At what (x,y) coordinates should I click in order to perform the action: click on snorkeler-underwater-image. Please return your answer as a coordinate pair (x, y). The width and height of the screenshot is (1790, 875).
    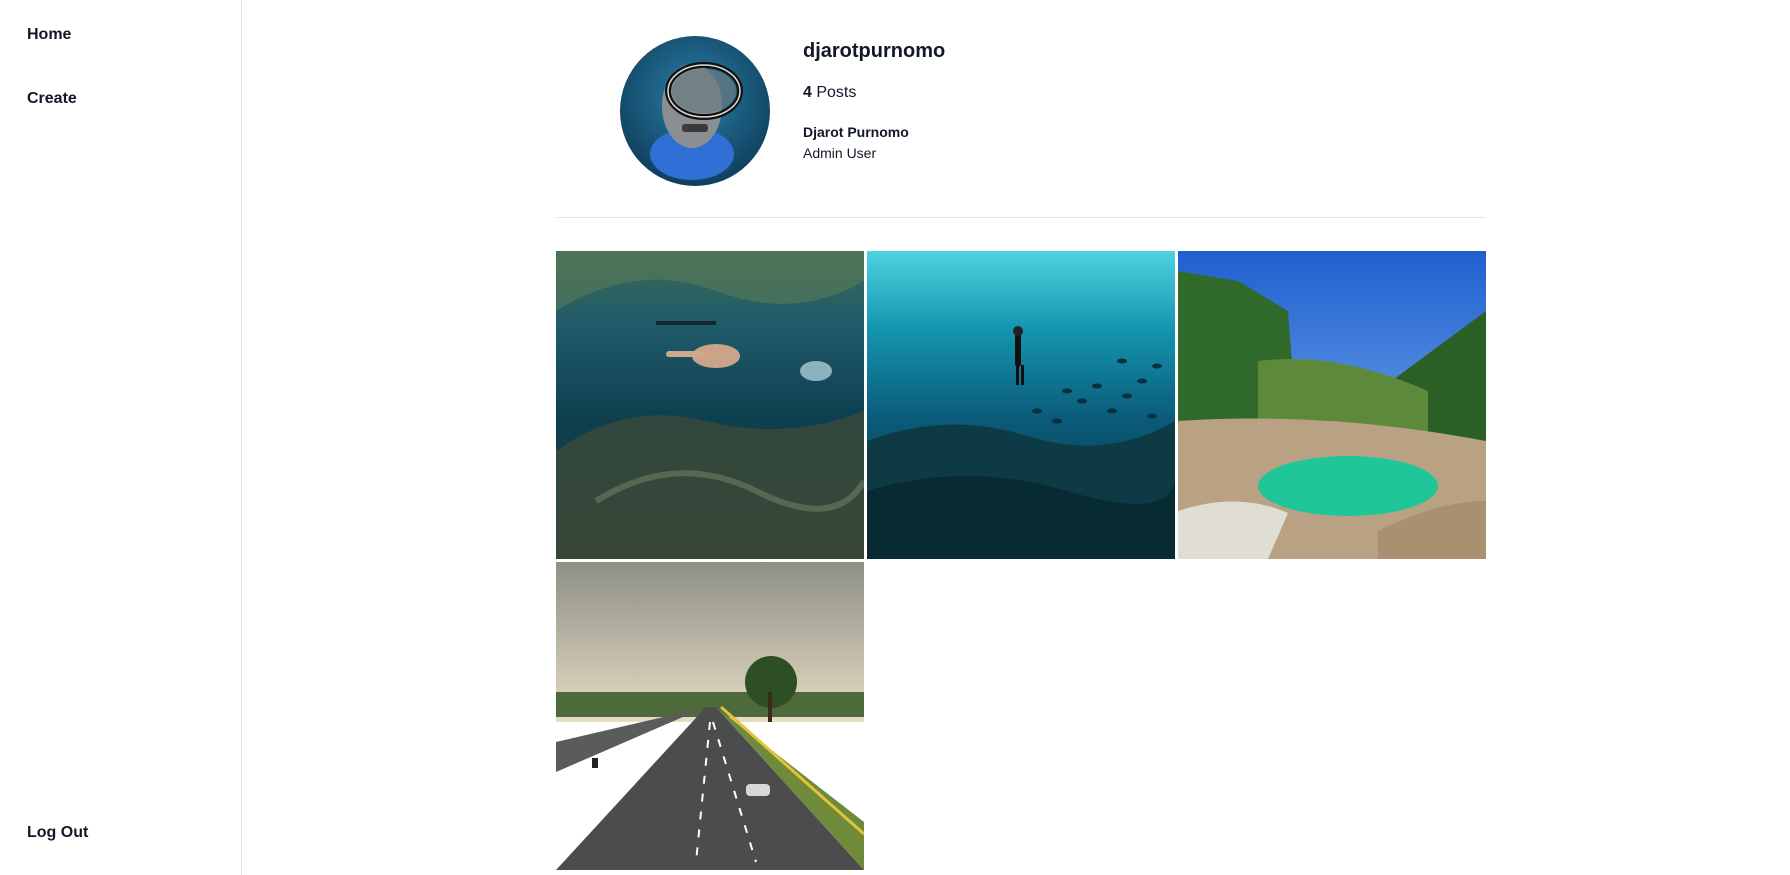
    Looking at the image, I should click on (710, 405).